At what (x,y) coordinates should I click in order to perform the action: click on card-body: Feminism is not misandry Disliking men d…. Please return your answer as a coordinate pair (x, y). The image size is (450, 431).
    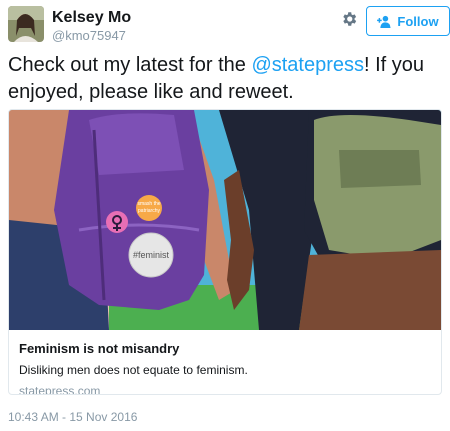
    Looking at the image, I should click on (225, 362).